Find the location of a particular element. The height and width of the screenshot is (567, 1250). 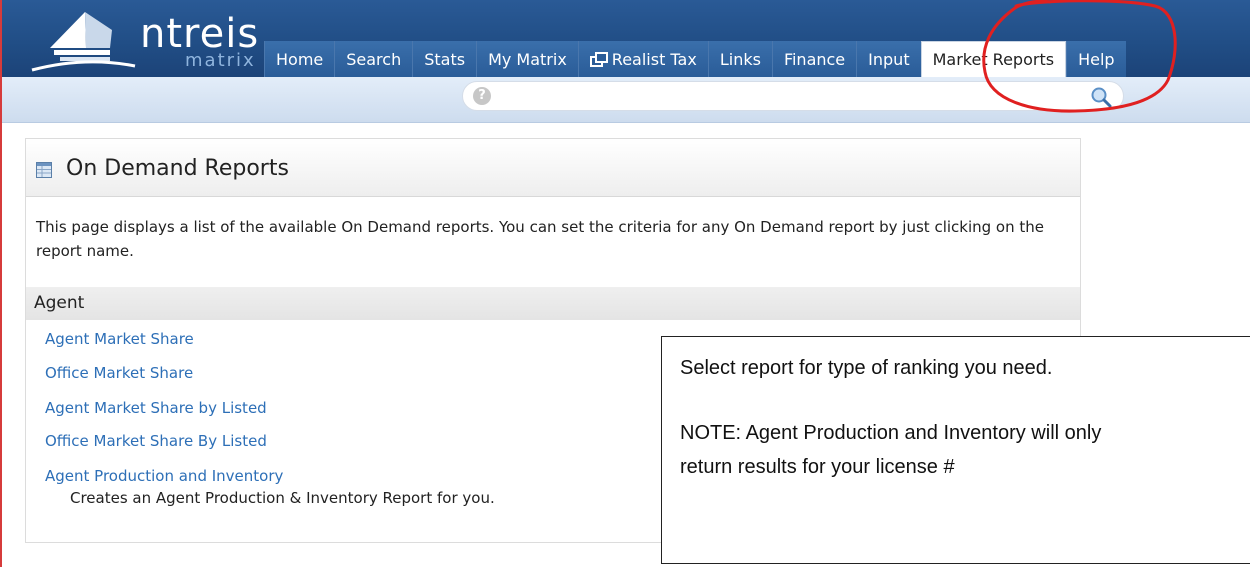

report-link-agent-market-share-by-listed: Agent Market Share by Listed is located at coordinates (156, 408).